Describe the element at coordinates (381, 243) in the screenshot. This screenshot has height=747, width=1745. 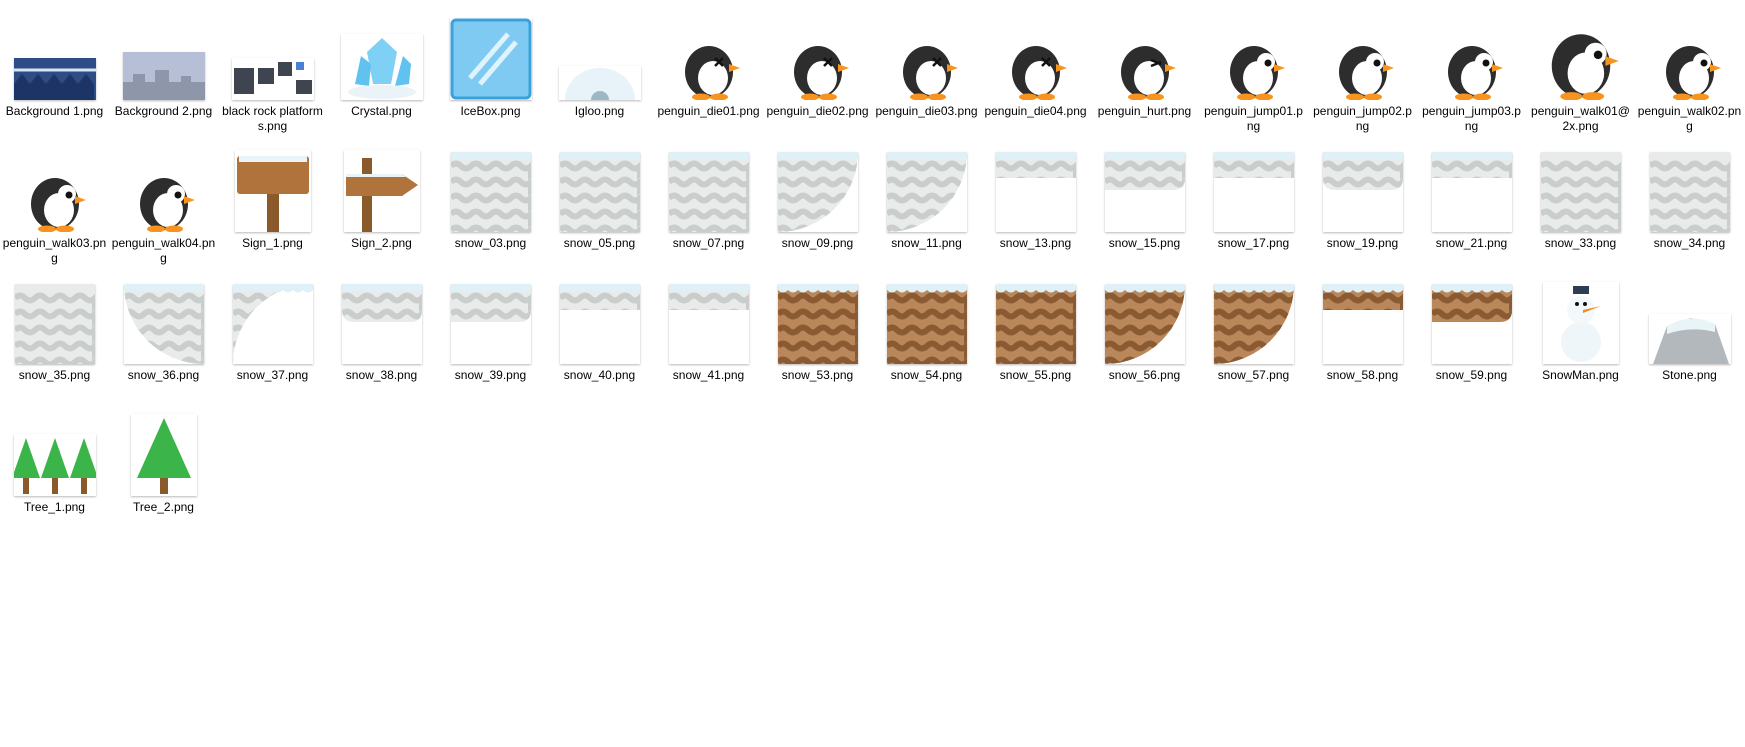
I see `file-name-label: Sign_2.png` at that location.